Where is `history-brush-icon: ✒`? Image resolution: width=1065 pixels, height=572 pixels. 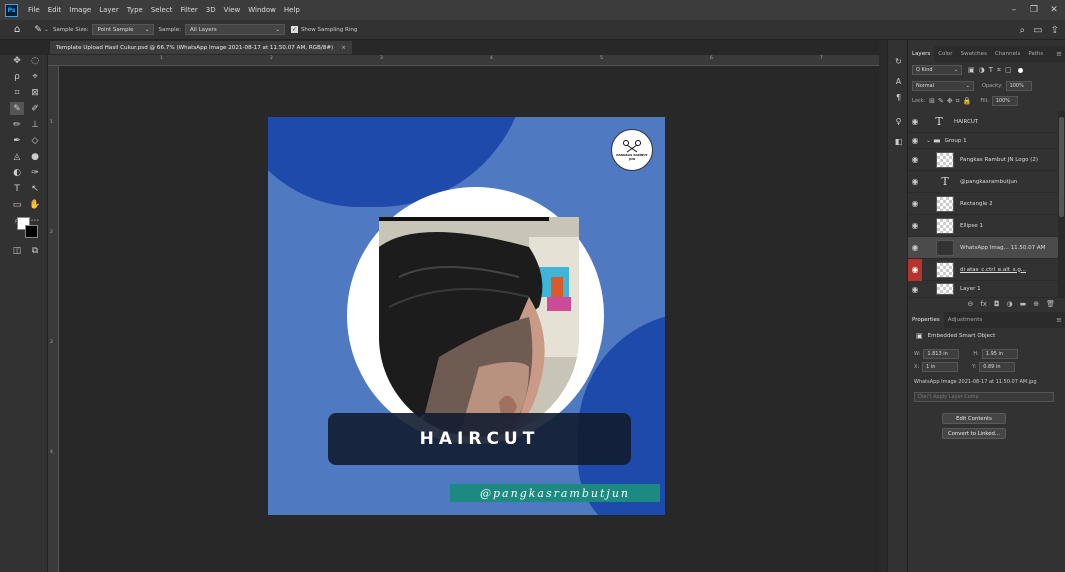
history-brush-icon: ✒ is located at coordinates (17, 140).